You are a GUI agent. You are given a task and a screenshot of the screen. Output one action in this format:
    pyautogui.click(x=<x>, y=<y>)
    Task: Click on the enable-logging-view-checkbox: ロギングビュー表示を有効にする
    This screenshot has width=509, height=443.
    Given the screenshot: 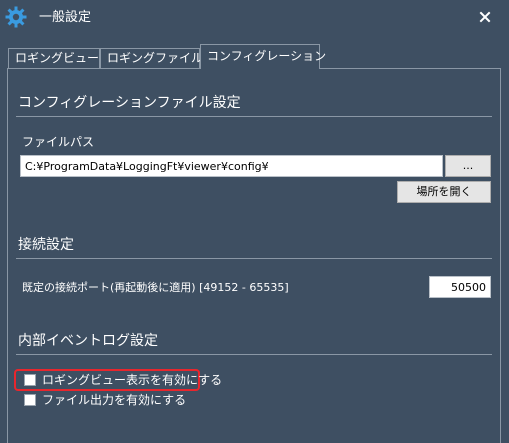 What is the action you would take?
    pyautogui.click(x=123, y=380)
    